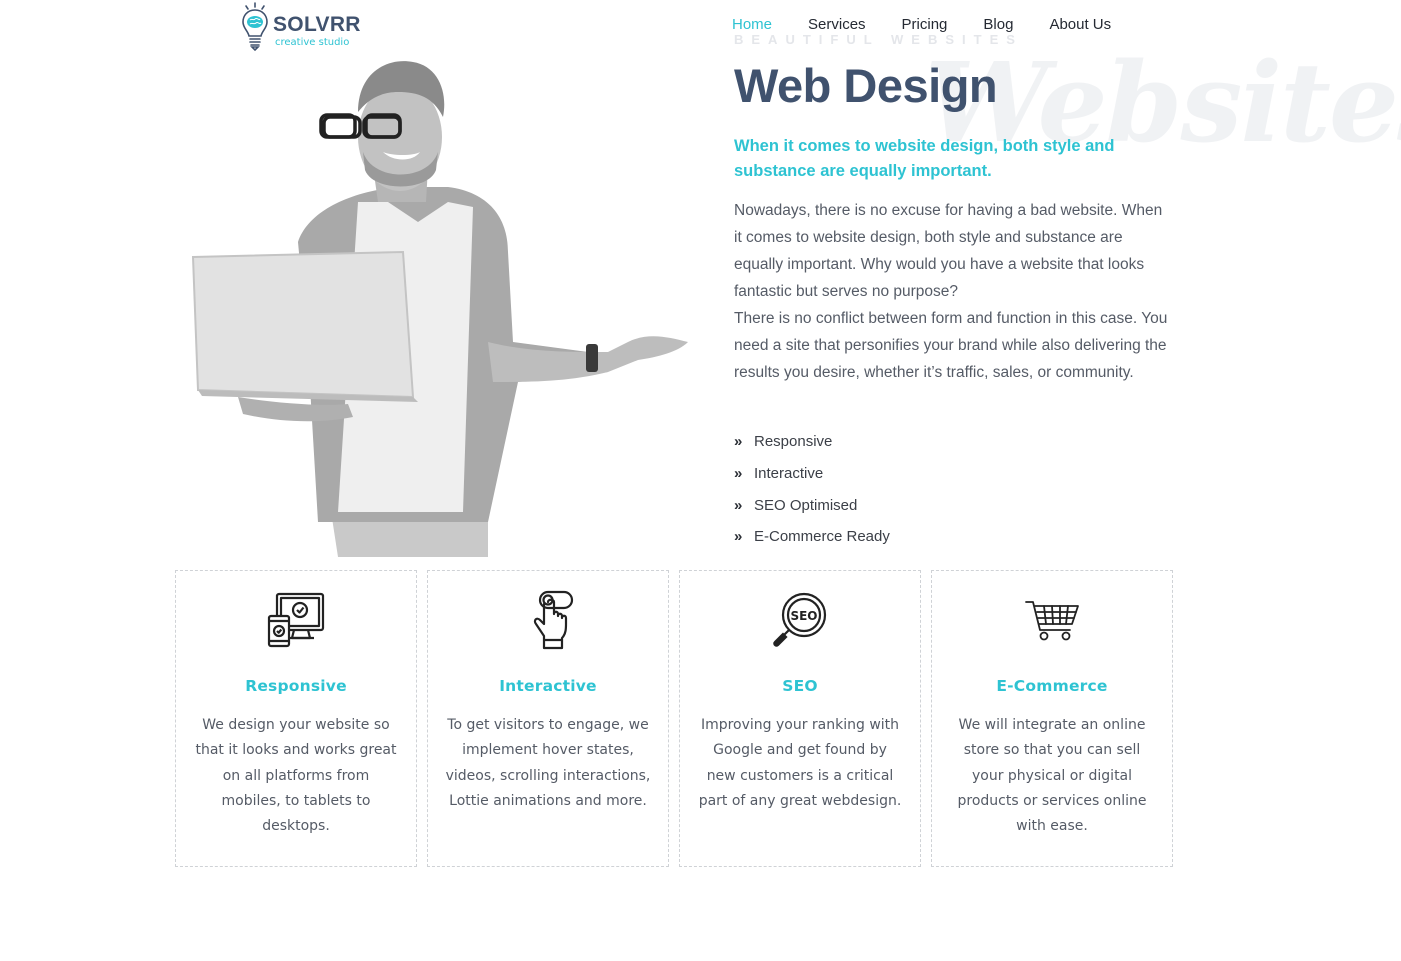 The width and height of the screenshot is (1401, 961). I want to click on logo: SOLVRR creative studio, so click(301, 27).